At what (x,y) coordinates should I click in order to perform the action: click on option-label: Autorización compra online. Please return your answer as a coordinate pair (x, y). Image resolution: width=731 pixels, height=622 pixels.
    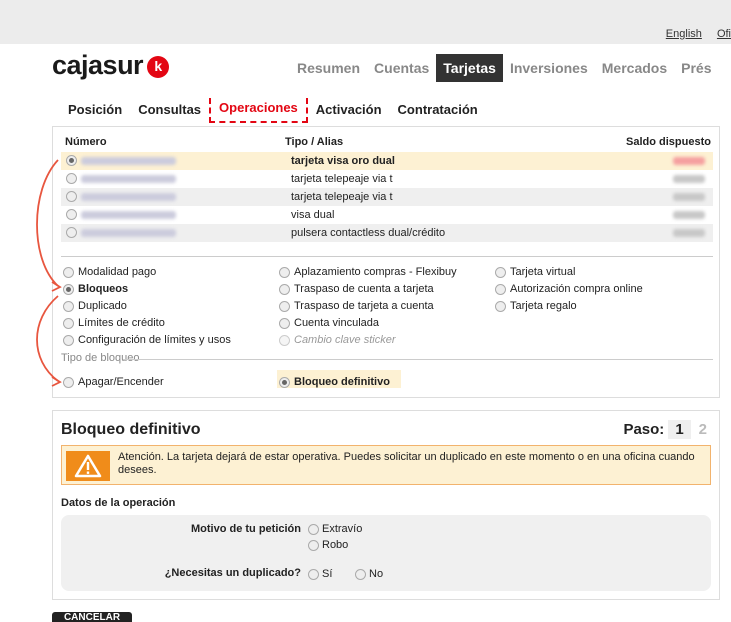
    Looking at the image, I should click on (576, 289).